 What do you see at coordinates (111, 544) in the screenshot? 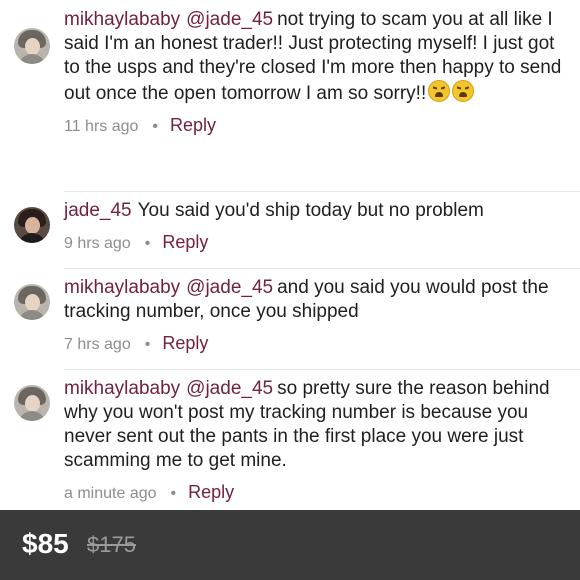
I see `original-price: $175` at bounding box center [111, 544].